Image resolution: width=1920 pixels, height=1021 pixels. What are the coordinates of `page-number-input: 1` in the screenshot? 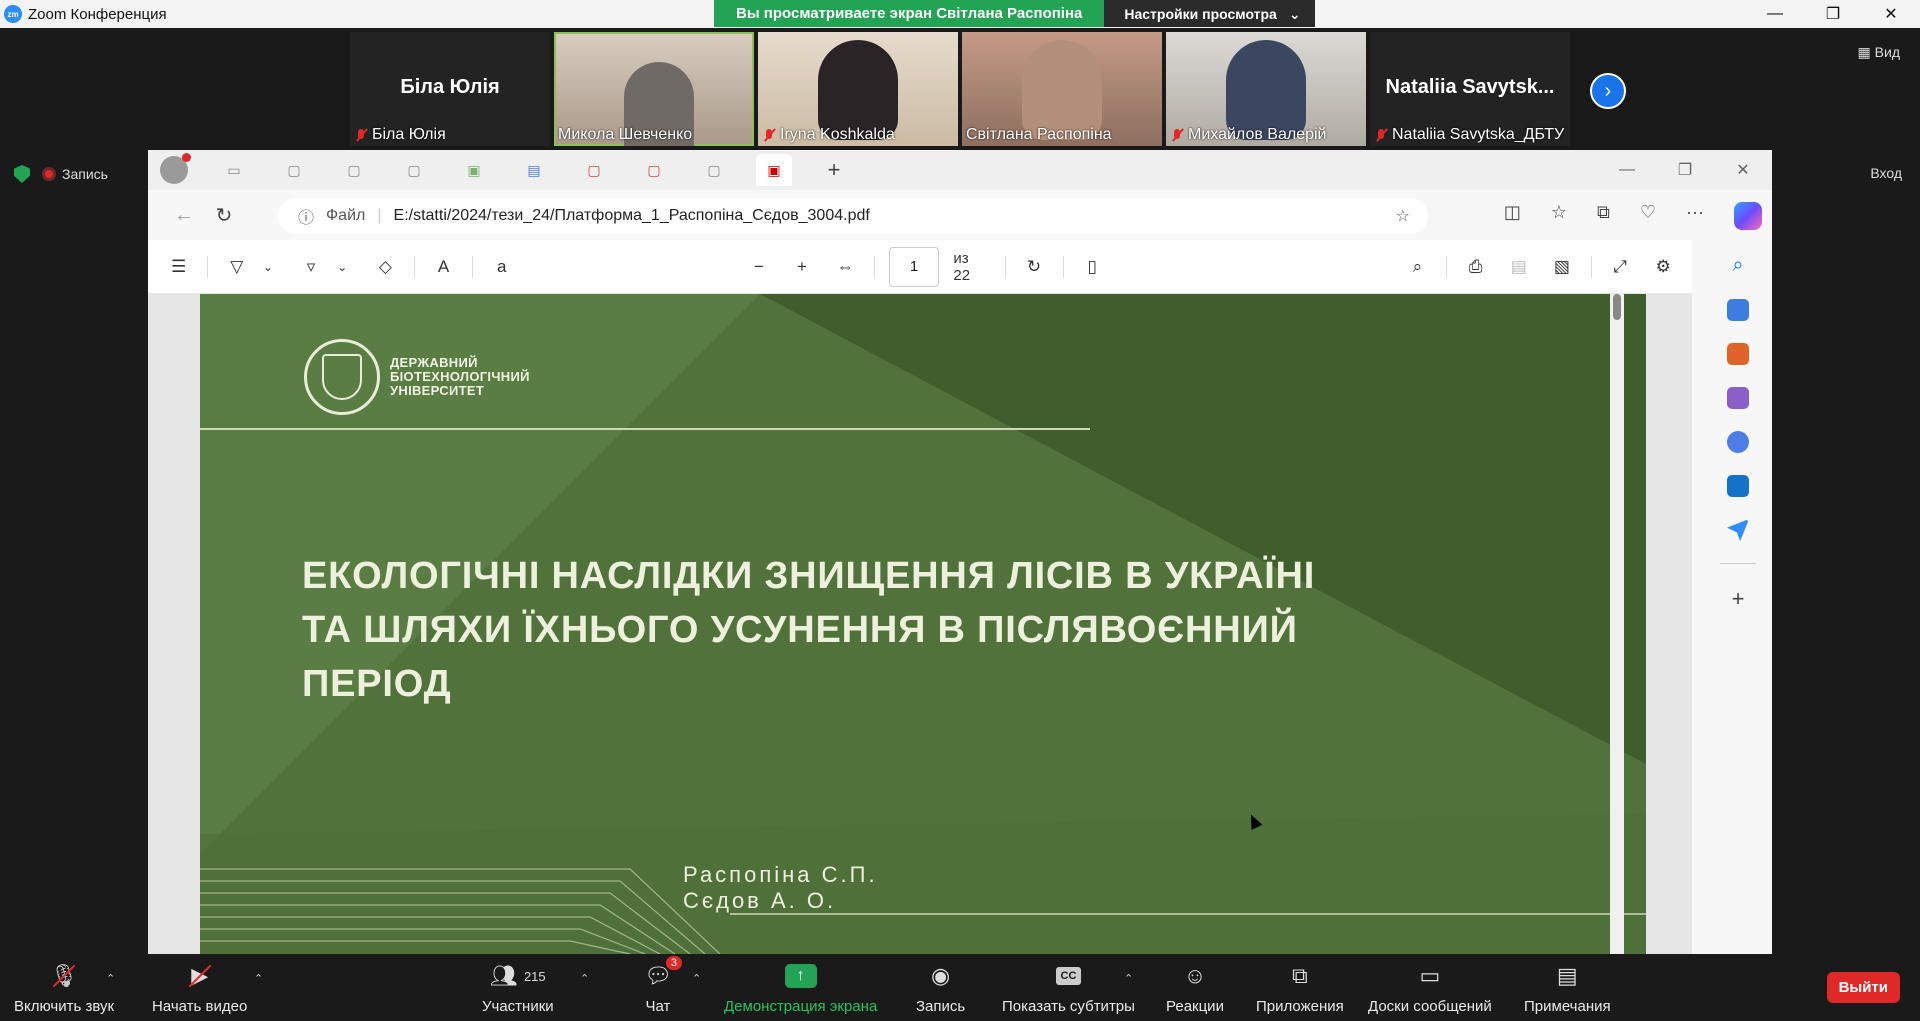 It's located at (914, 266).